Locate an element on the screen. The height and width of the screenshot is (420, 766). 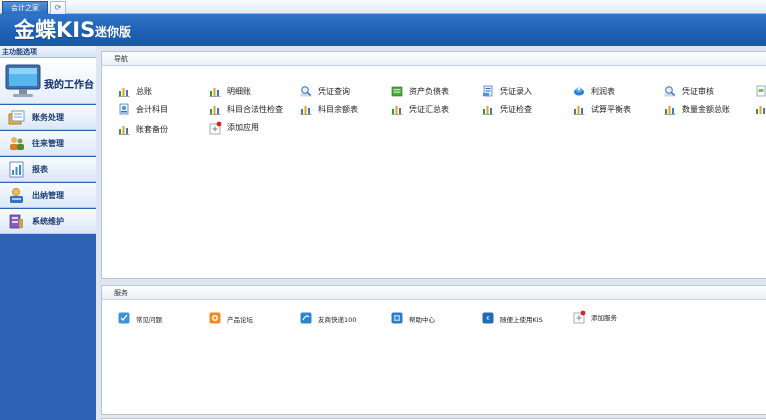
tab-strip: 会计之家 ⟳ is located at coordinates (383, 7).